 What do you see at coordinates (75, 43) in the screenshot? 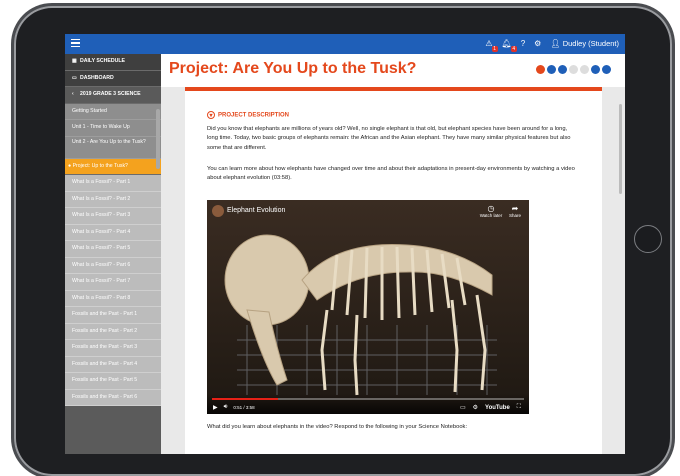
I see `hamburger-menu-icon` at bounding box center [75, 43].